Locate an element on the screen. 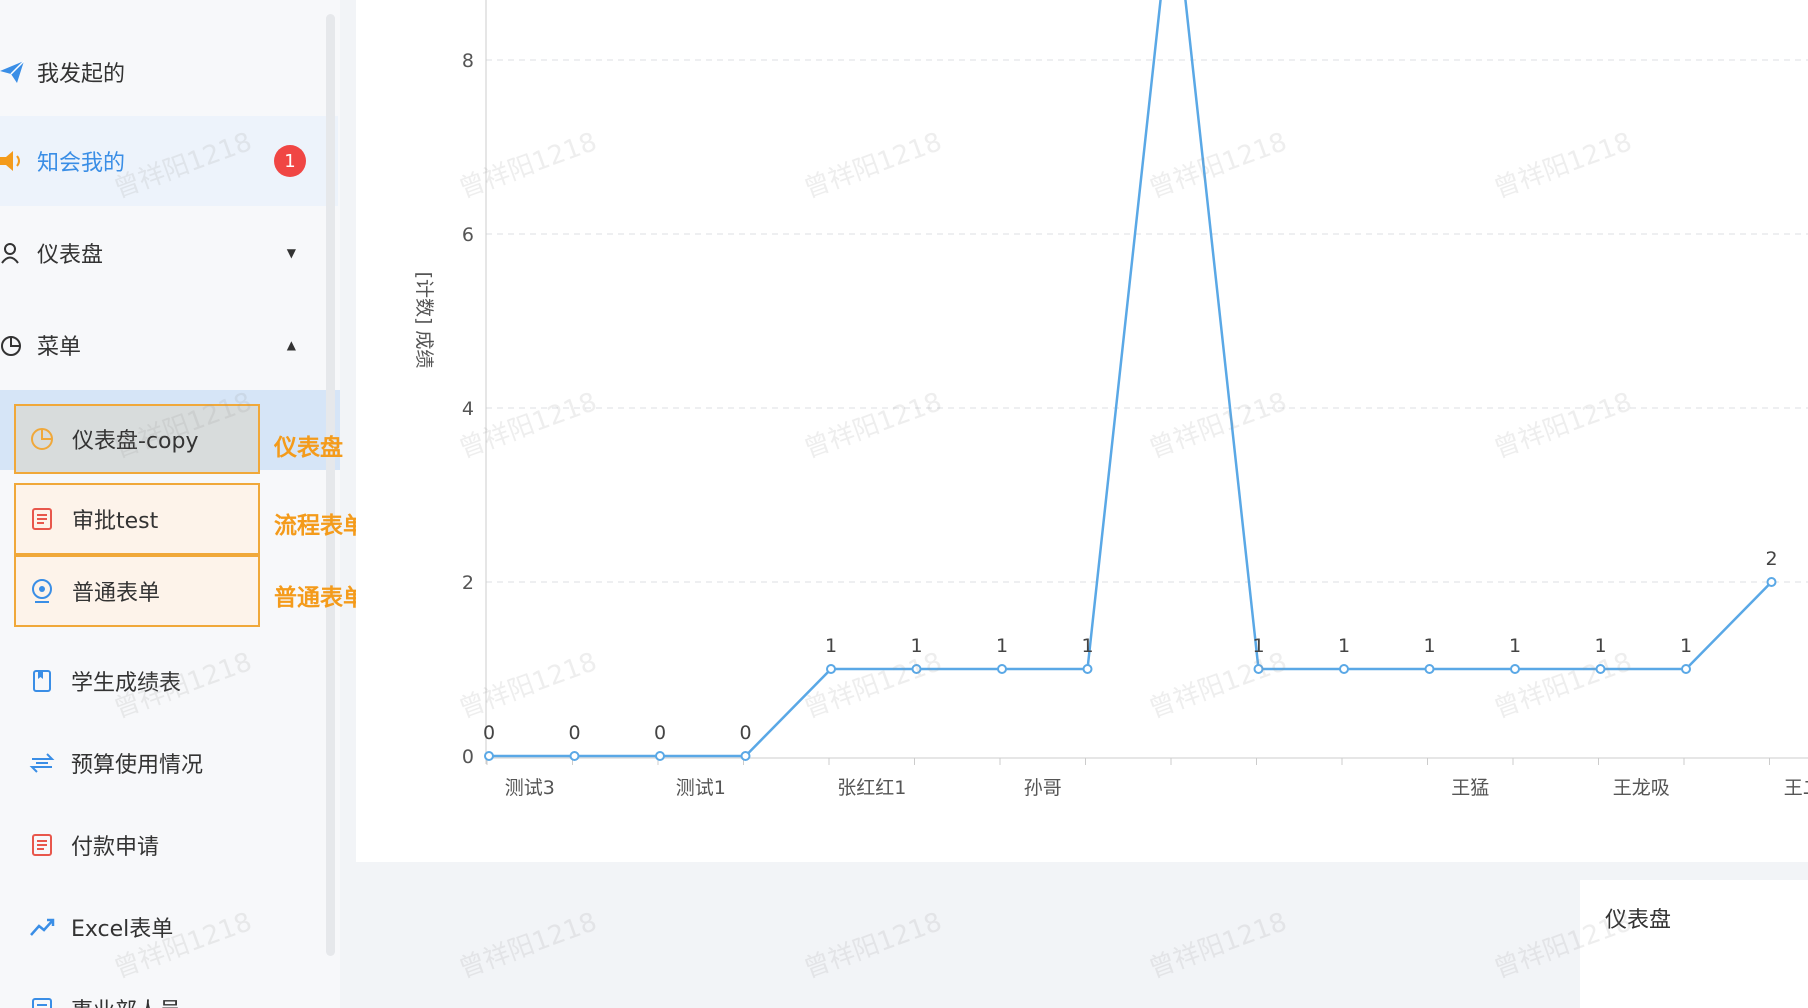  annotation-dashboard: 仪表盘 is located at coordinates (308, 448).